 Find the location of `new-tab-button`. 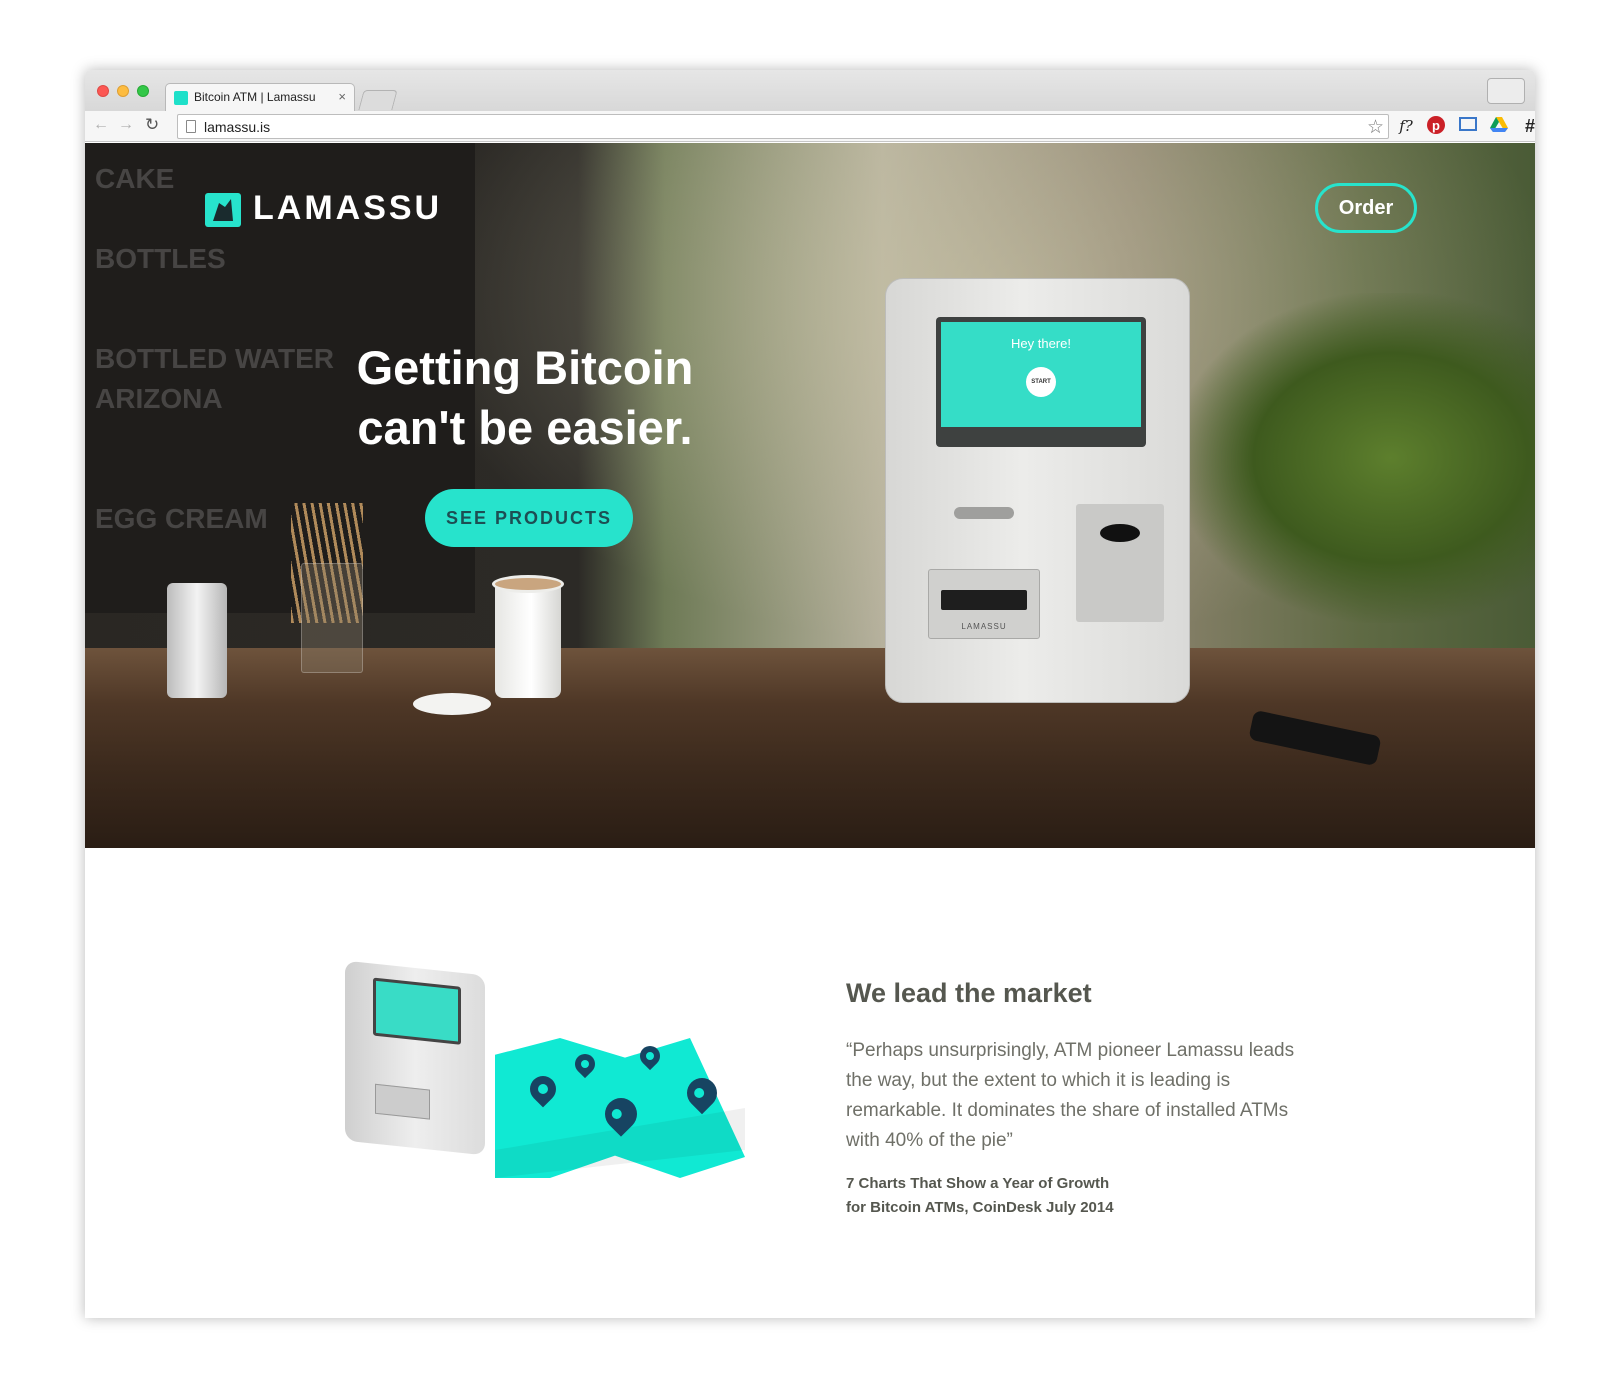

new-tab-button is located at coordinates (378, 100).